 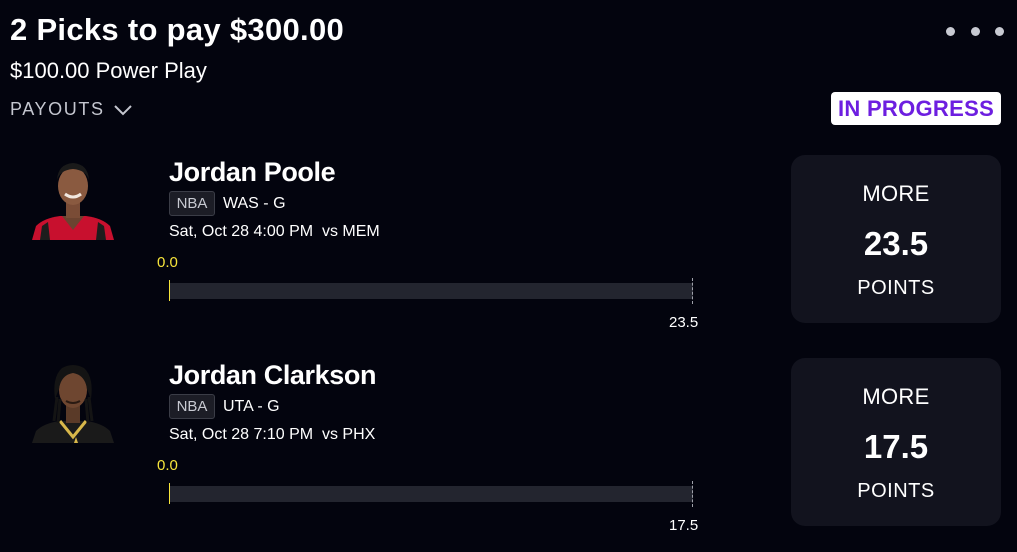 I want to click on projection-card: MORE 17.5 POINTS, so click(x=896, y=442).